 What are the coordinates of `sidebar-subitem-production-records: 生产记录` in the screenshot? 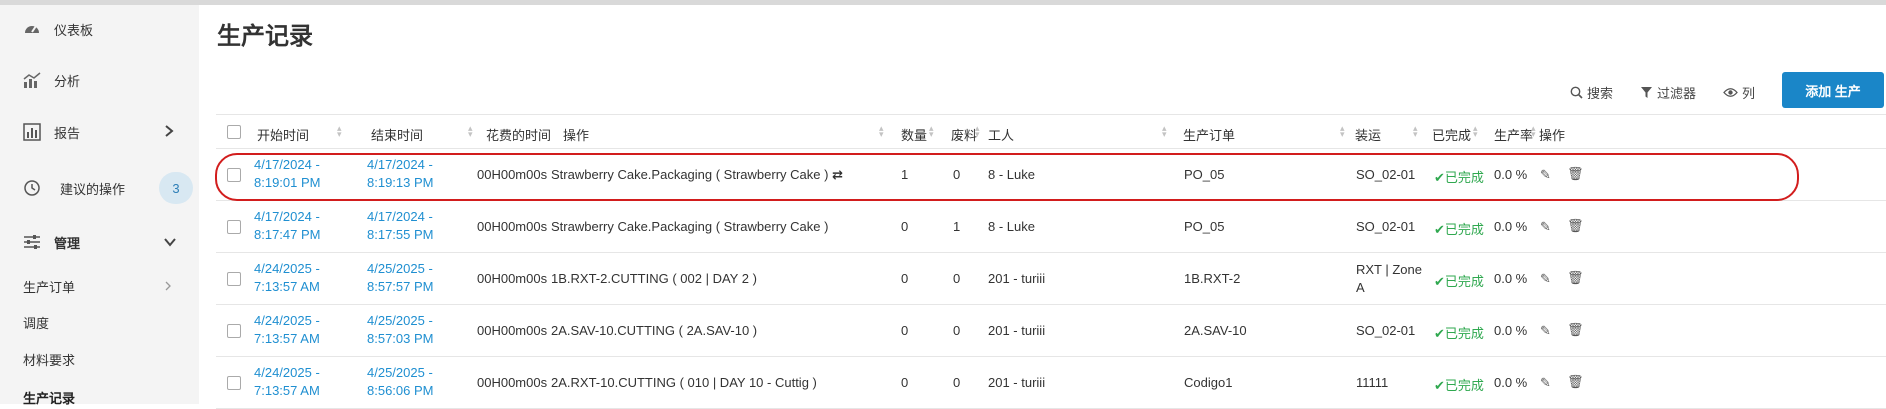 It's located at (49, 397).